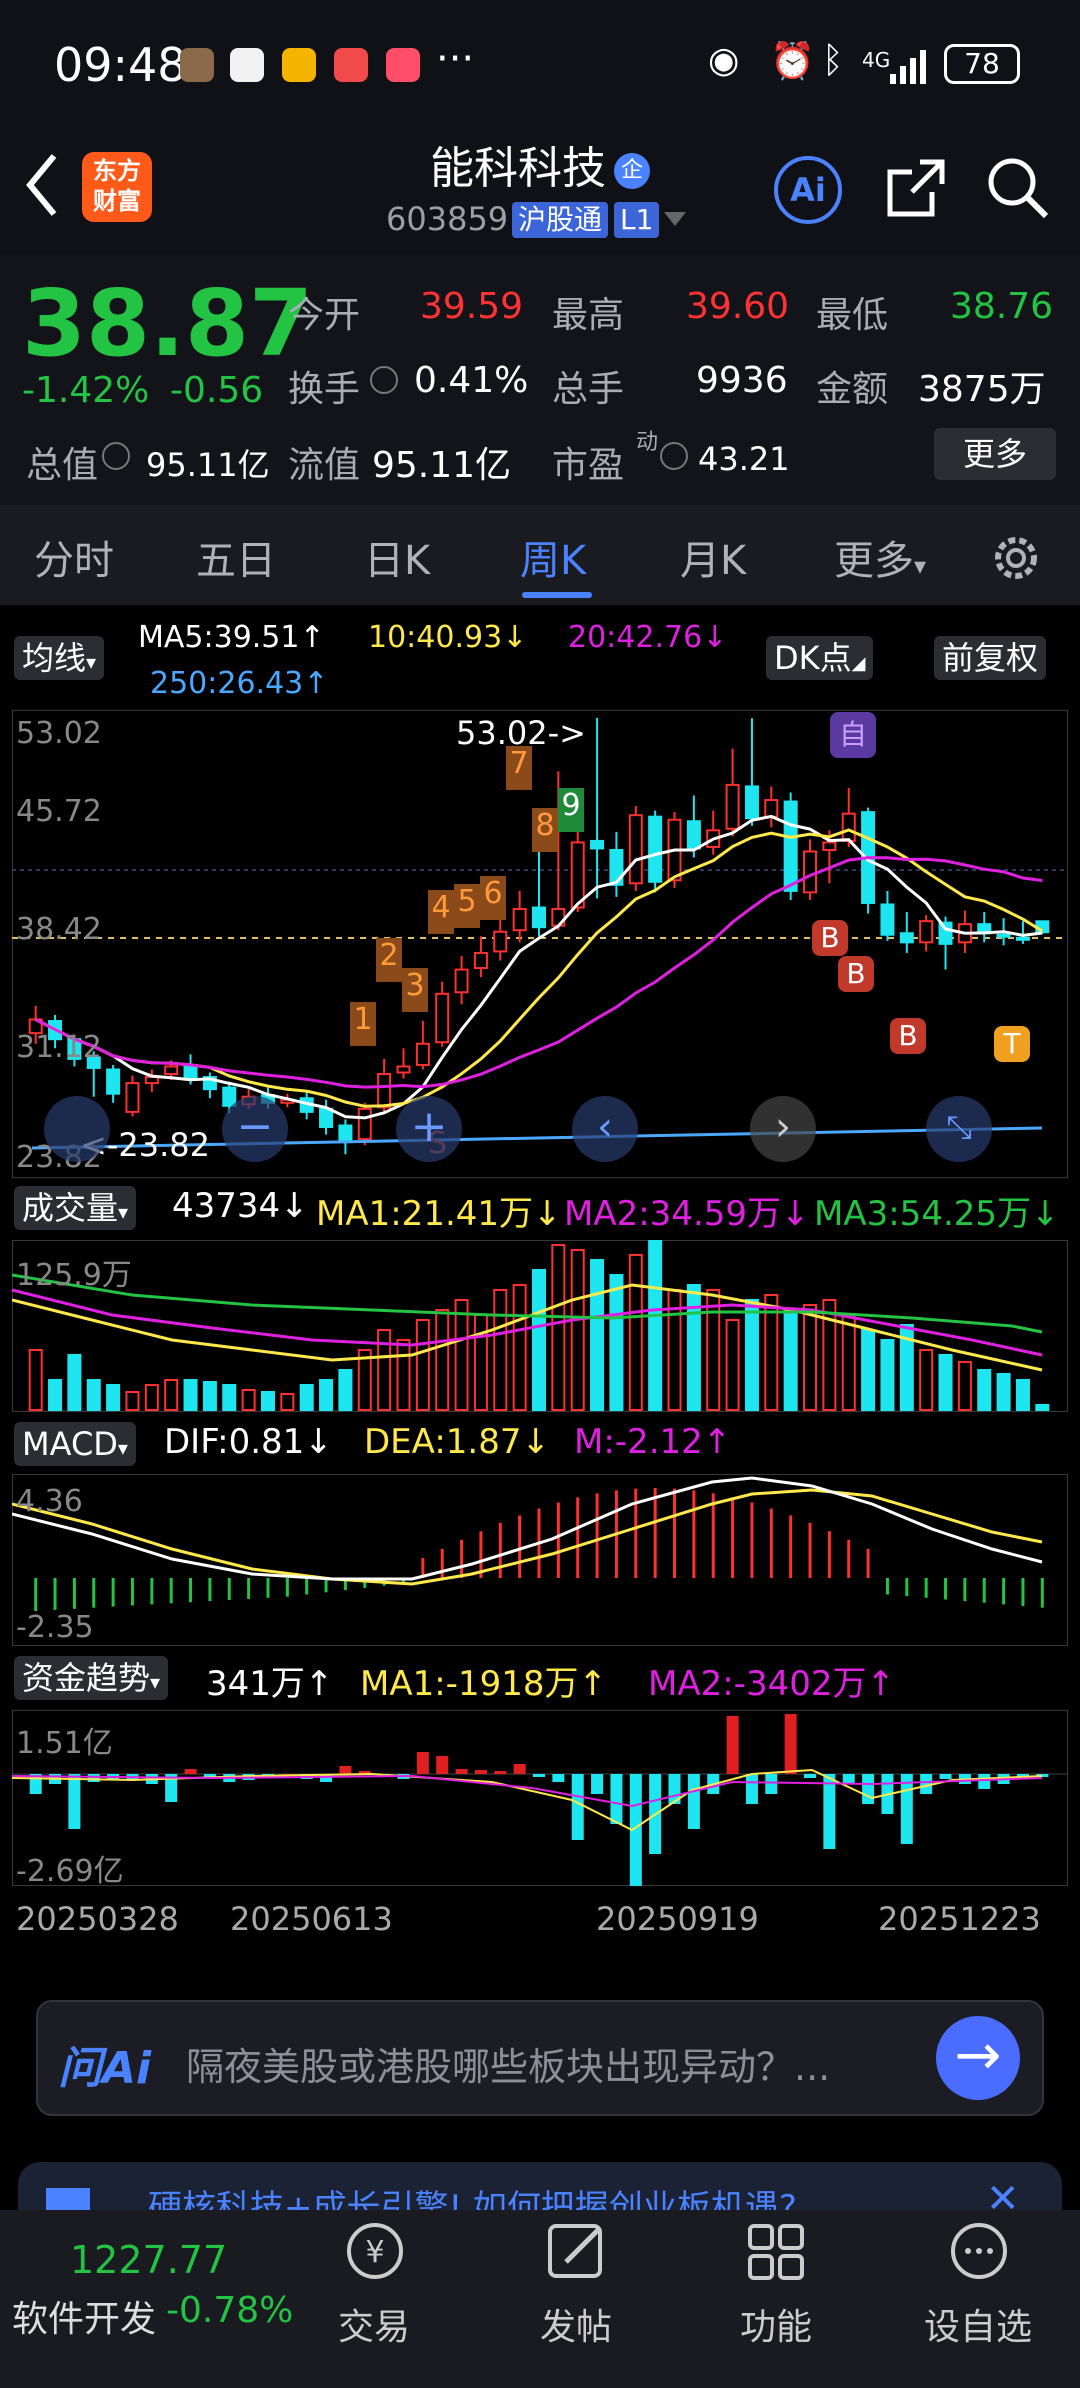 This screenshot has height=2388, width=1080. Describe the element at coordinates (637, 220) in the screenshot. I see `l1-tag: L1` at that location.